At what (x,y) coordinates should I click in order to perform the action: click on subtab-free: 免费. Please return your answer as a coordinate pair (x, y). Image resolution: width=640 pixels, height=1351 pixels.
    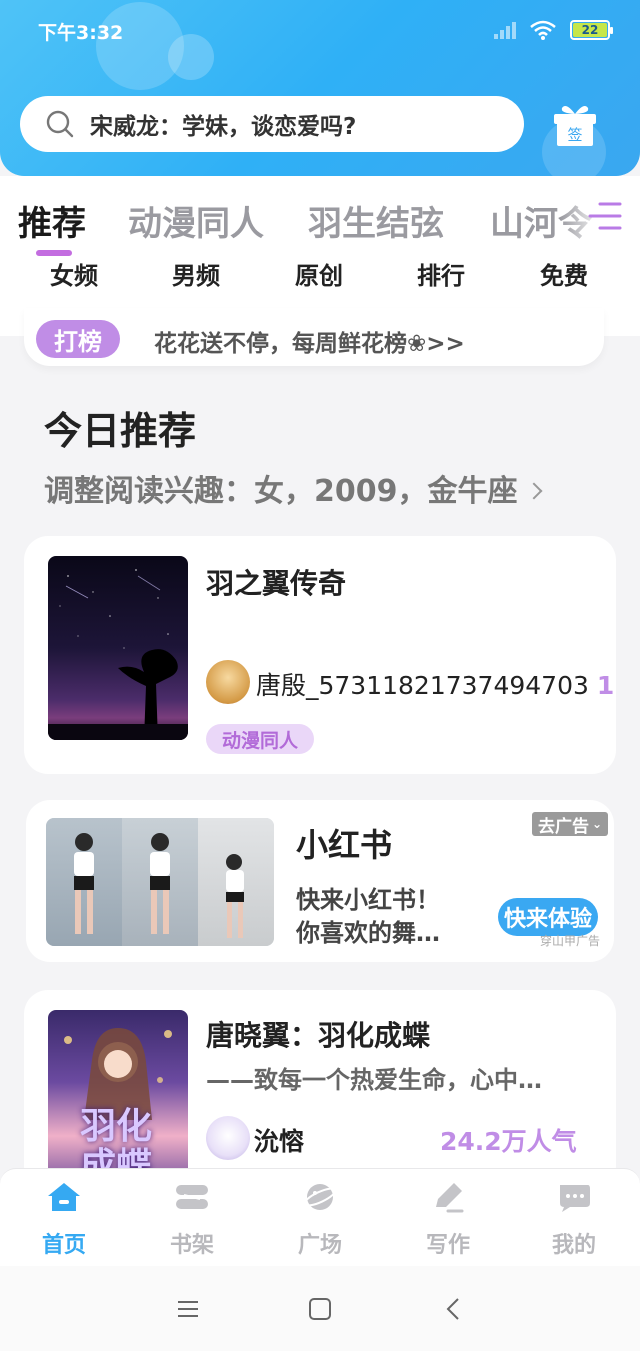
    Looking at the image, I should click on (564, 273).